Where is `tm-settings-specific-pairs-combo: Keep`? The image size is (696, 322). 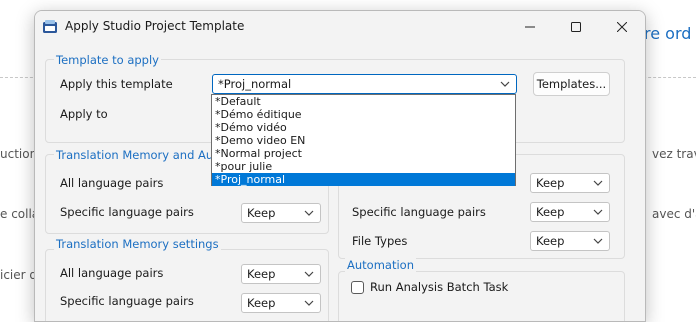 tm-settings-specific-pairs-combo: Keep is located at coordinates (281, 303).